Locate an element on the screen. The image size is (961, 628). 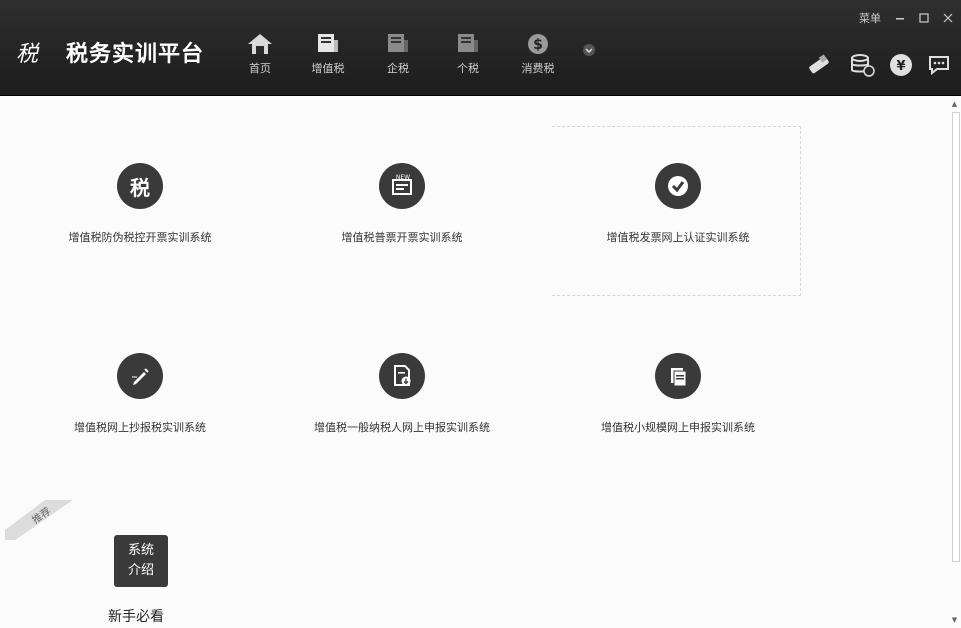
vertical-scrollbar: ▲ ▼ is located at coordinates (955, 362).